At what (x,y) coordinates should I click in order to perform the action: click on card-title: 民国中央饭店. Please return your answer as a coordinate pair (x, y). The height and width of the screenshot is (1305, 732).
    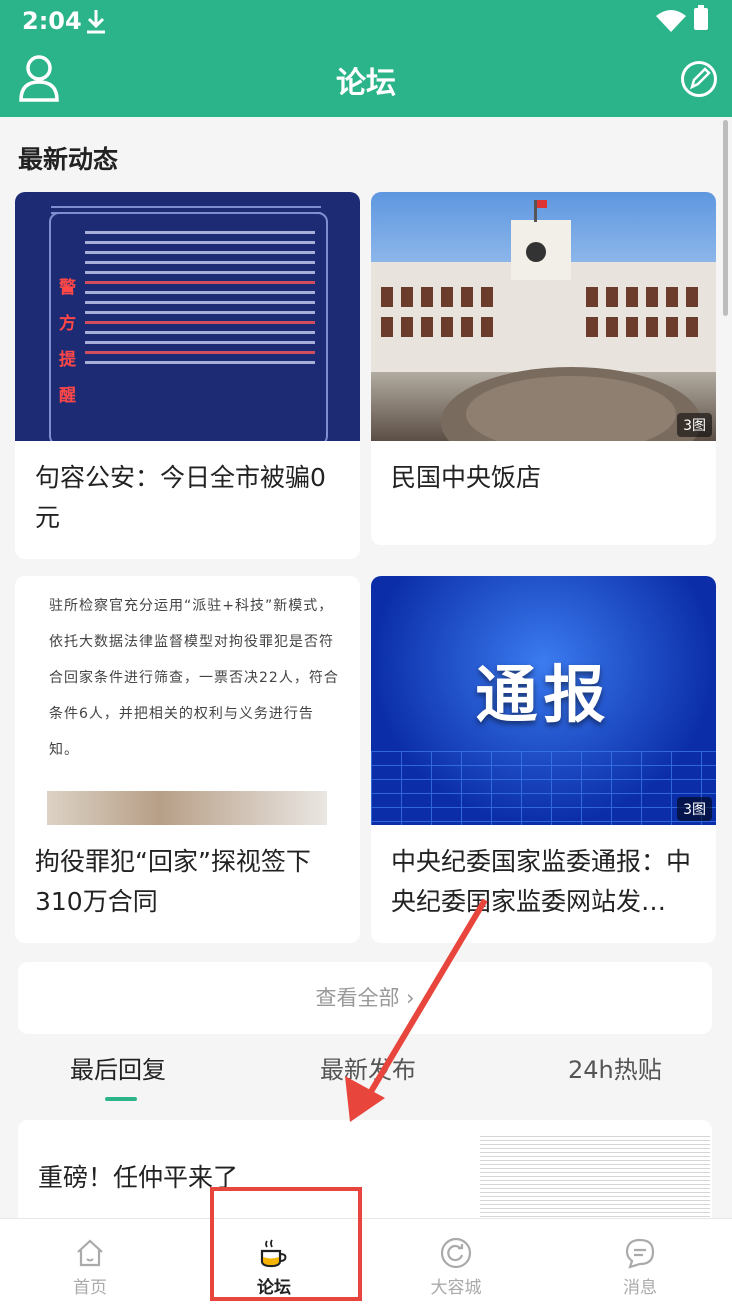
    Looking at the image, I should click on (466, 477).